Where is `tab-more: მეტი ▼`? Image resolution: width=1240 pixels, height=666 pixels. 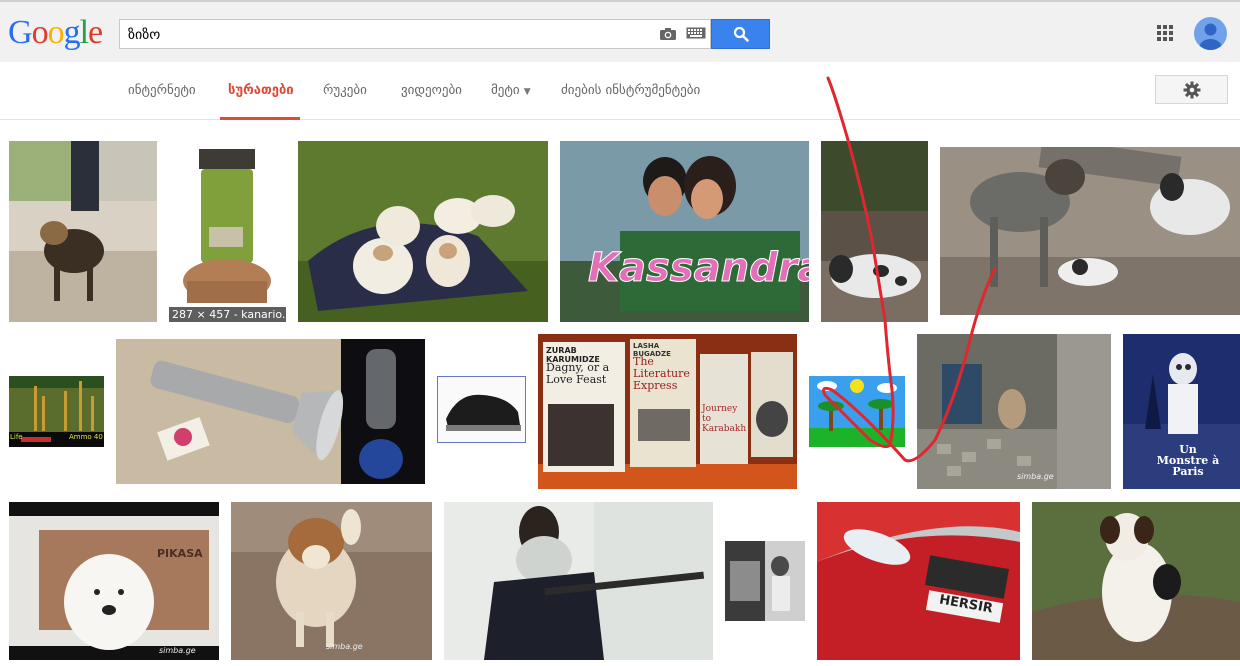
tab-more: მეტი ▼ is located at coordinates (511, 90).